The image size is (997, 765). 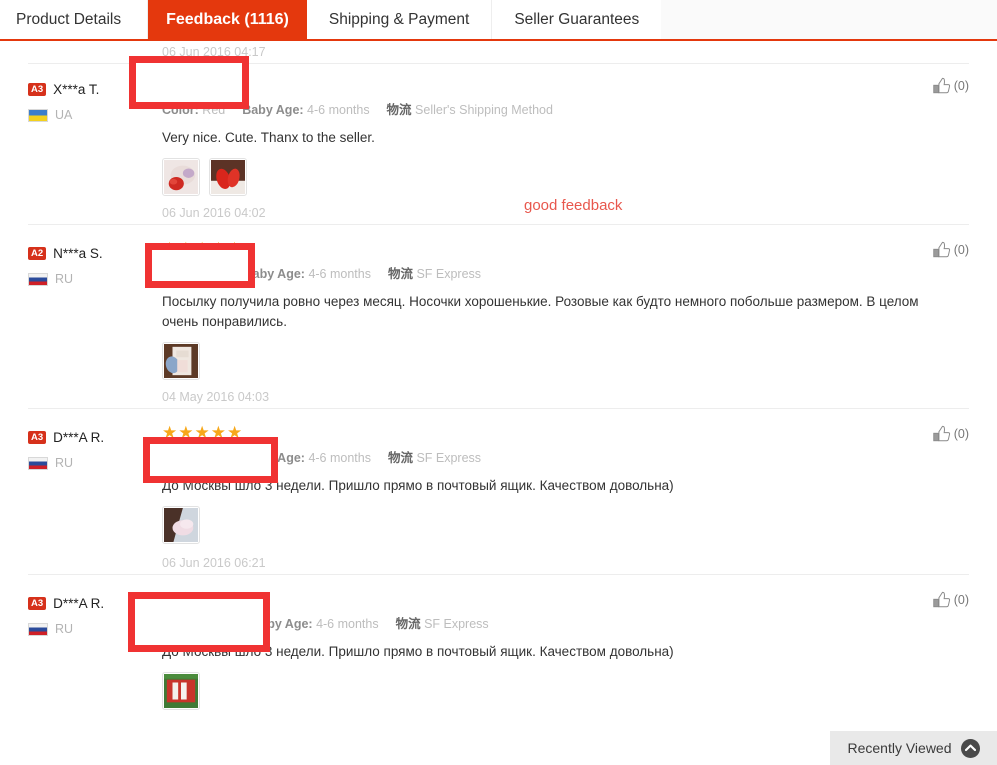 What do you see at coordinates (214, 110) in the screenshot?
I see `color-value: Red` at bounding box center [214, 110].